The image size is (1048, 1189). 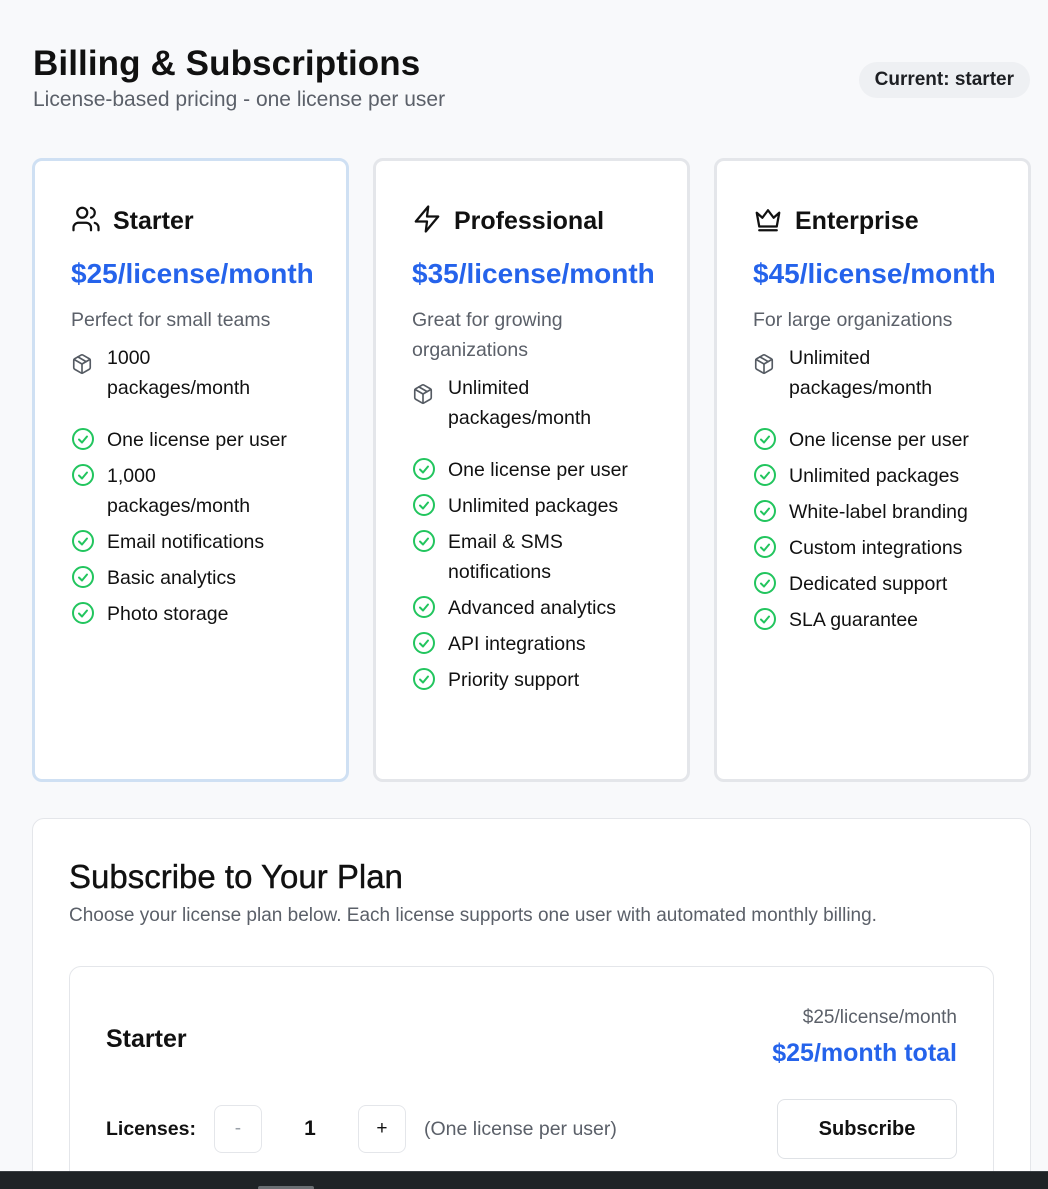 I want to click on feature-item: Basic analytics, so click(x=190, y=578).